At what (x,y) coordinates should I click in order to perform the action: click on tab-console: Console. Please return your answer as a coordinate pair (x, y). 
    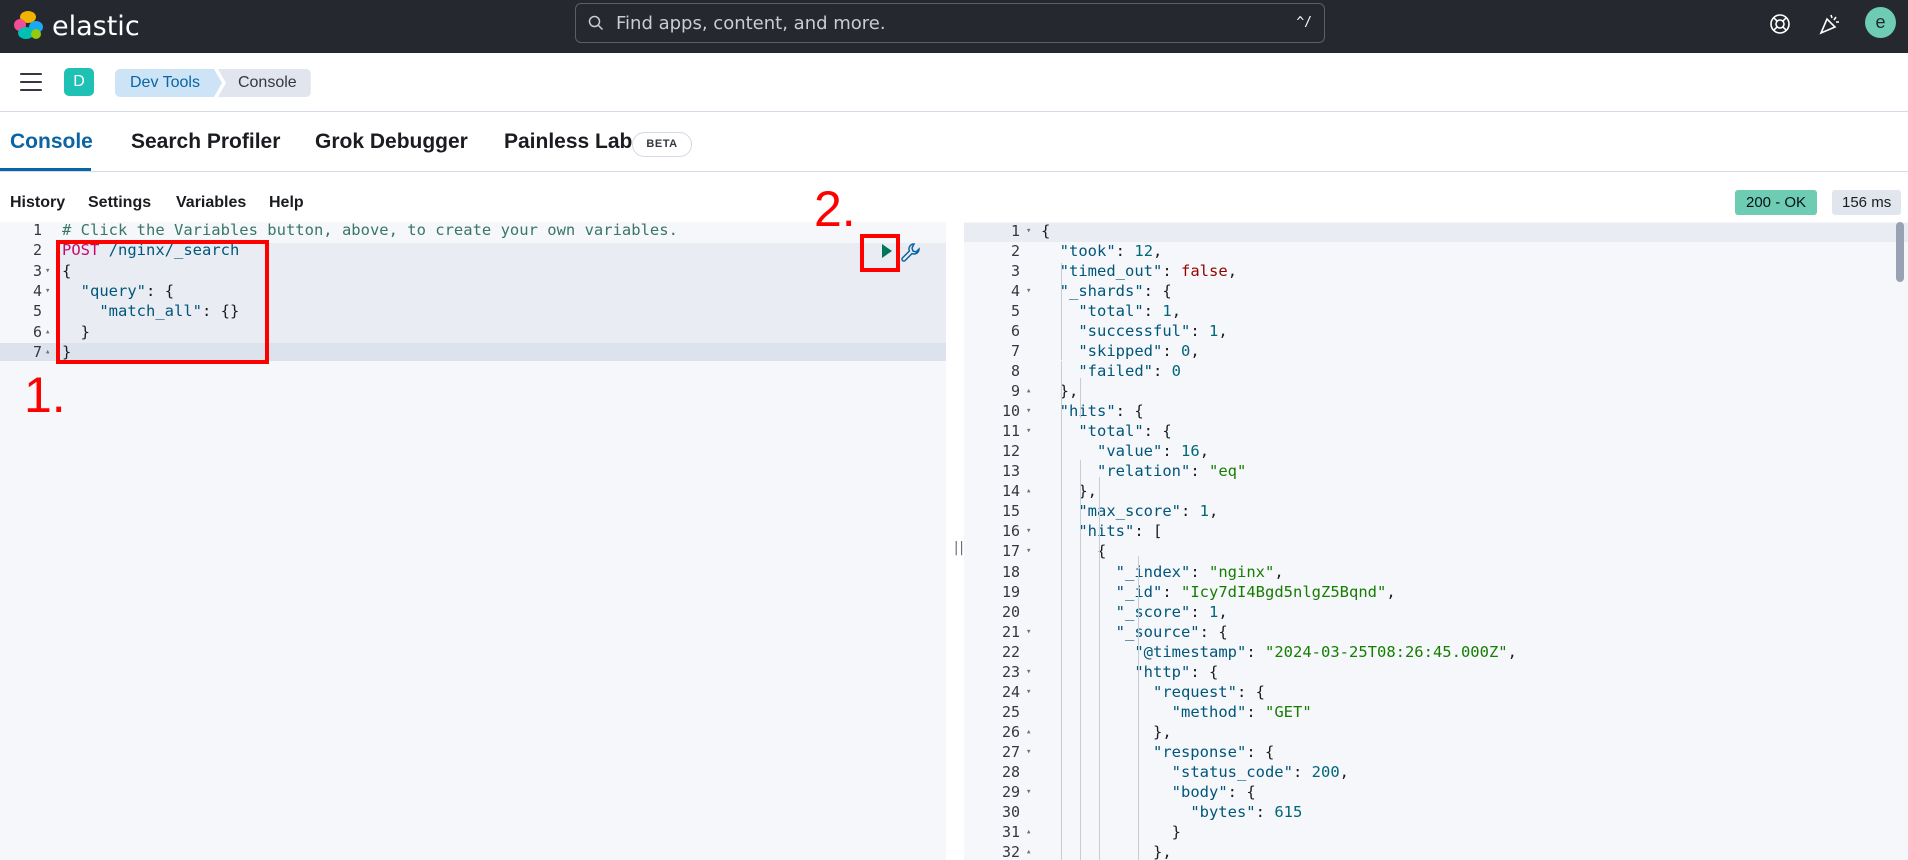
    Looking at the image, I should click on (51, 142).